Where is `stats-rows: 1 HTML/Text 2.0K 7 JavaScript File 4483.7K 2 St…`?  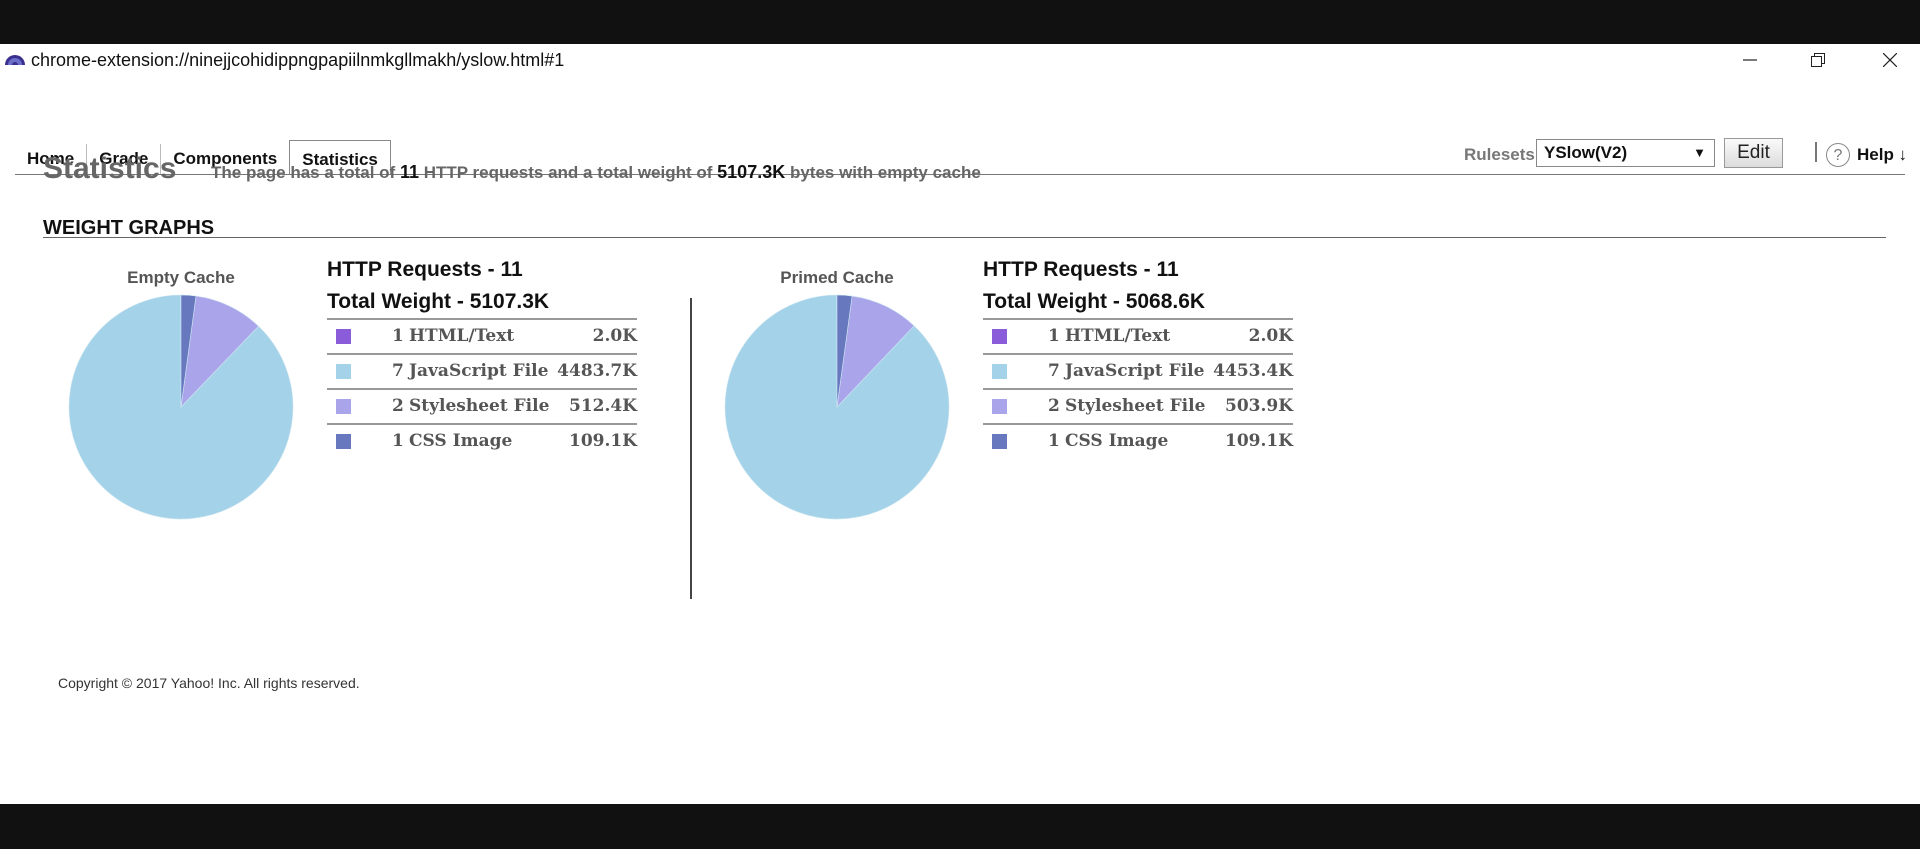 stats-rows: 1 HTML/Text 2.0K 7 JavaScript File 4483.7K 2 St… is located at coordinates (482, 388).